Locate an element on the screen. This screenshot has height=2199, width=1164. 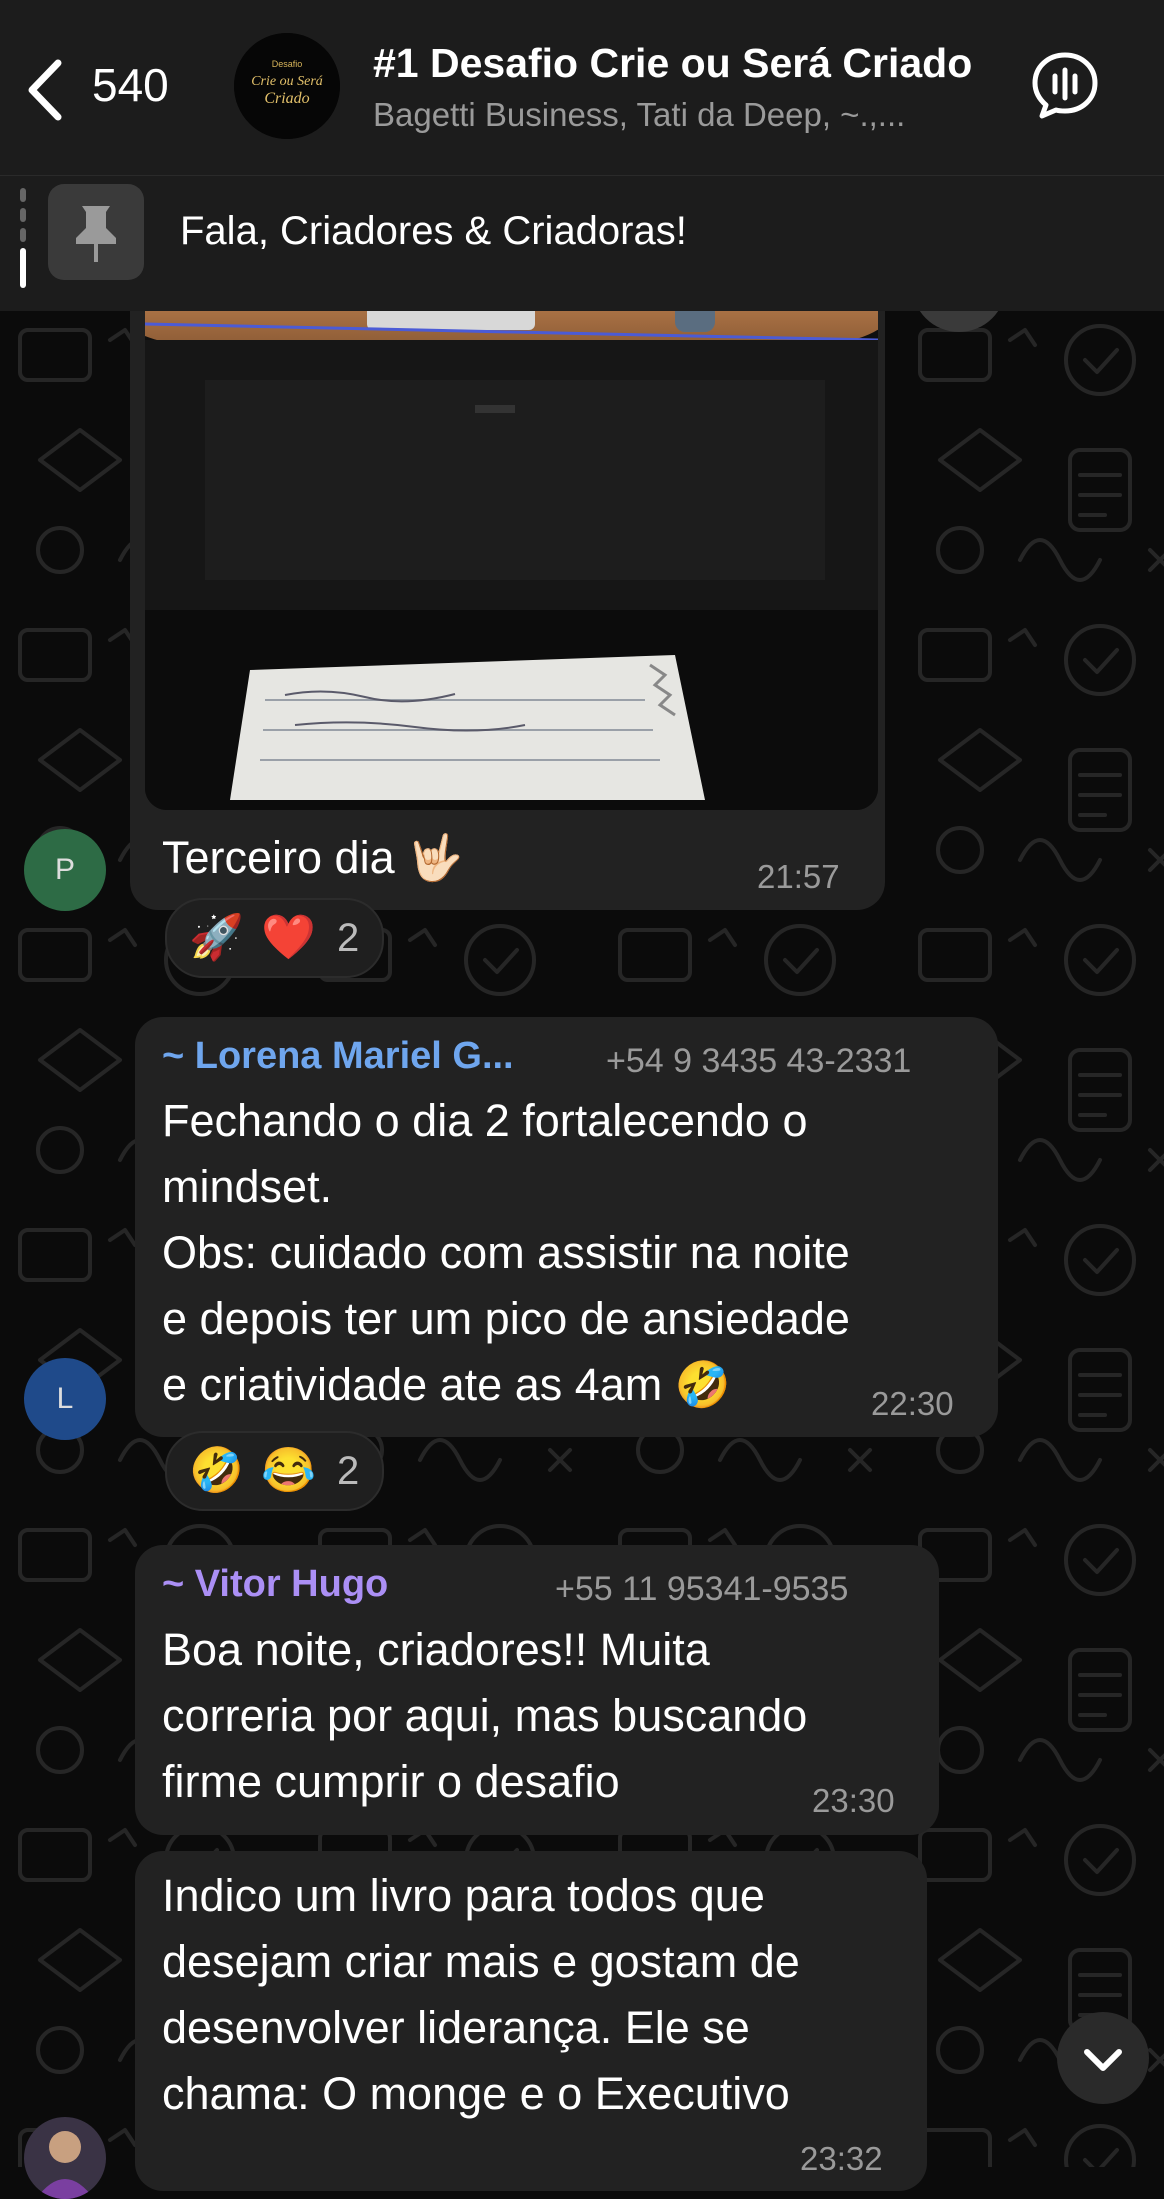
message-text-line: mindset. is located at coordinates (247, 1186).